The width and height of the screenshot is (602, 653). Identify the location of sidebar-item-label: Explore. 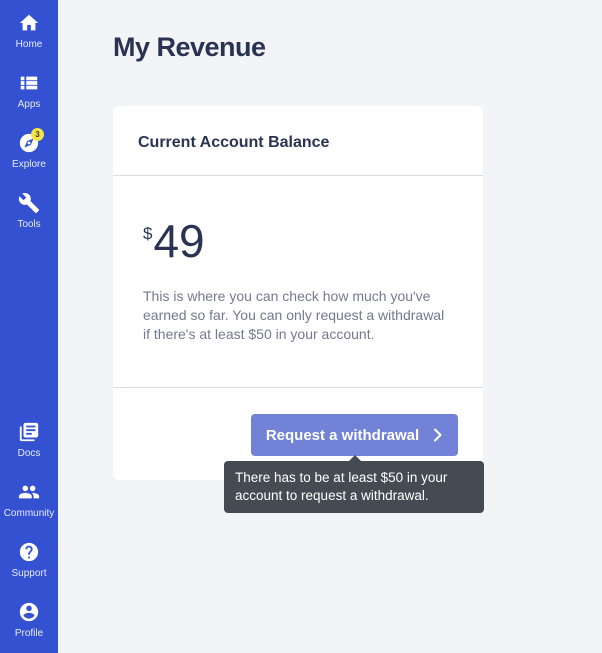
(29, 164).